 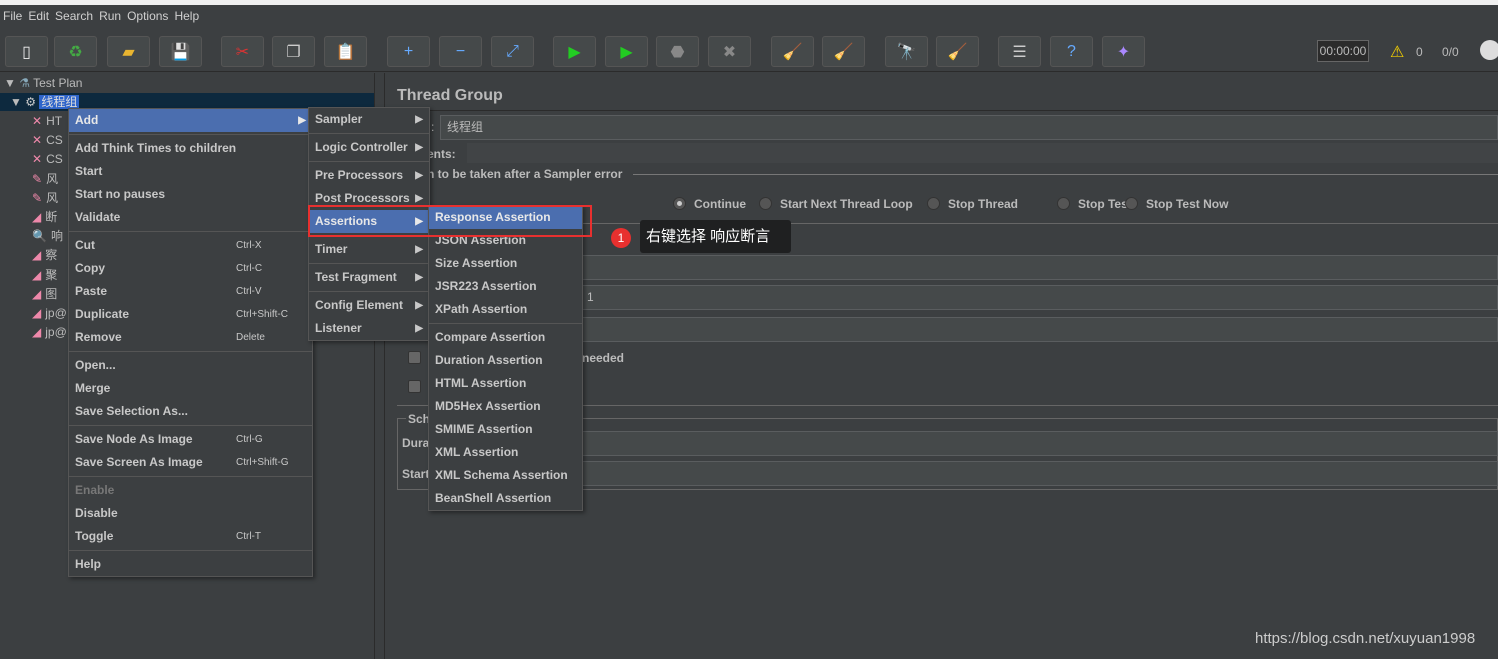 What do you see at coordinates (190, 194) in the screenshot?
I see `menu-item-start-no-pauses: Start no pauses` at bounding box center [190, 194].